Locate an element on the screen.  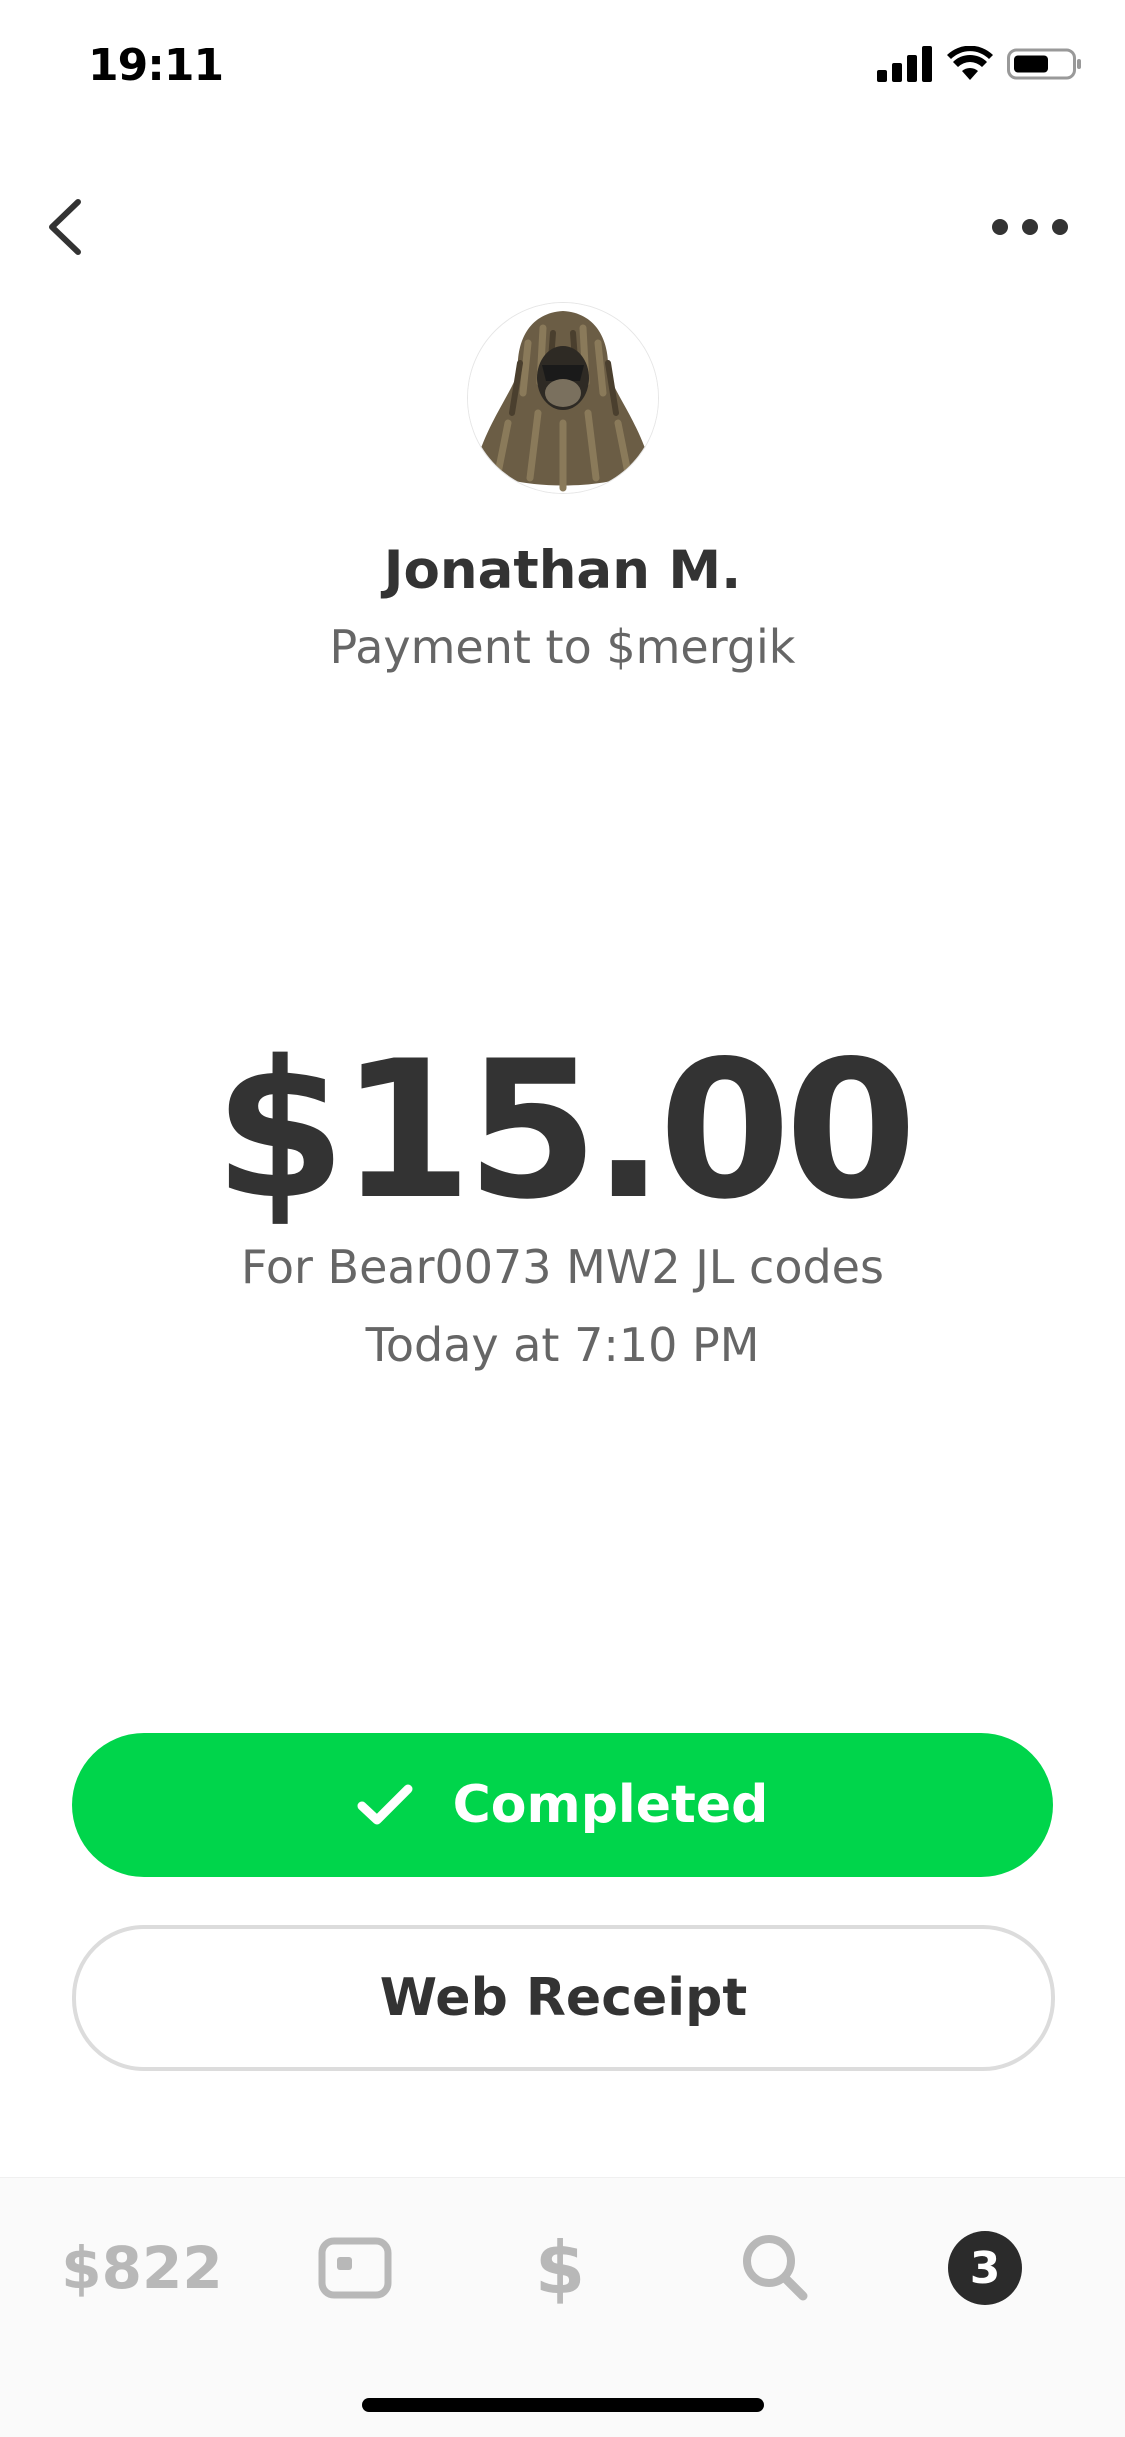
search-icon is located at coordinates (775, 2268).